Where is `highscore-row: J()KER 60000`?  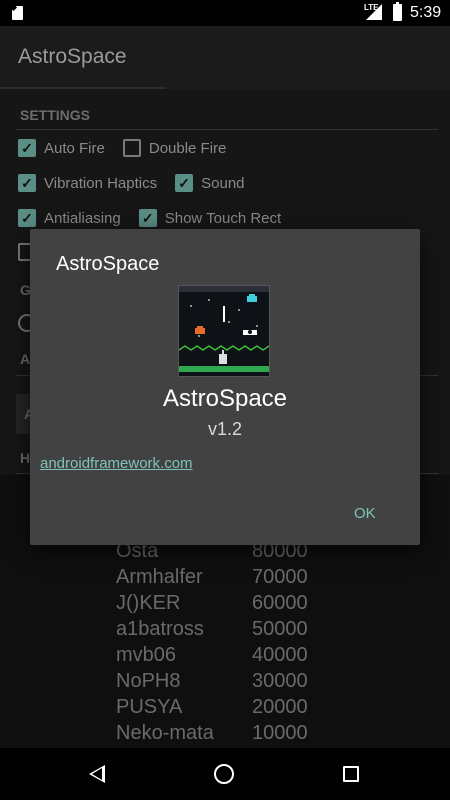
highscore-row: J()KER 60000 is located at coordinates (246, 605).